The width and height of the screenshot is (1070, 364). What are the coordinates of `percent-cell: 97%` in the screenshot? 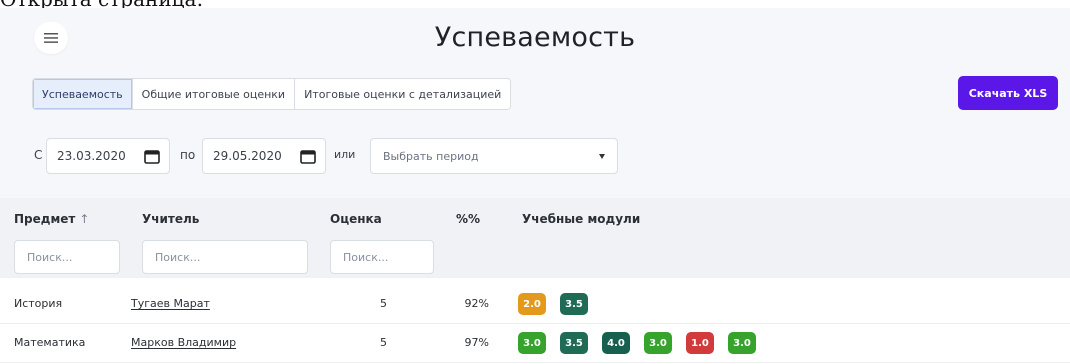 It's located at (476, 342).